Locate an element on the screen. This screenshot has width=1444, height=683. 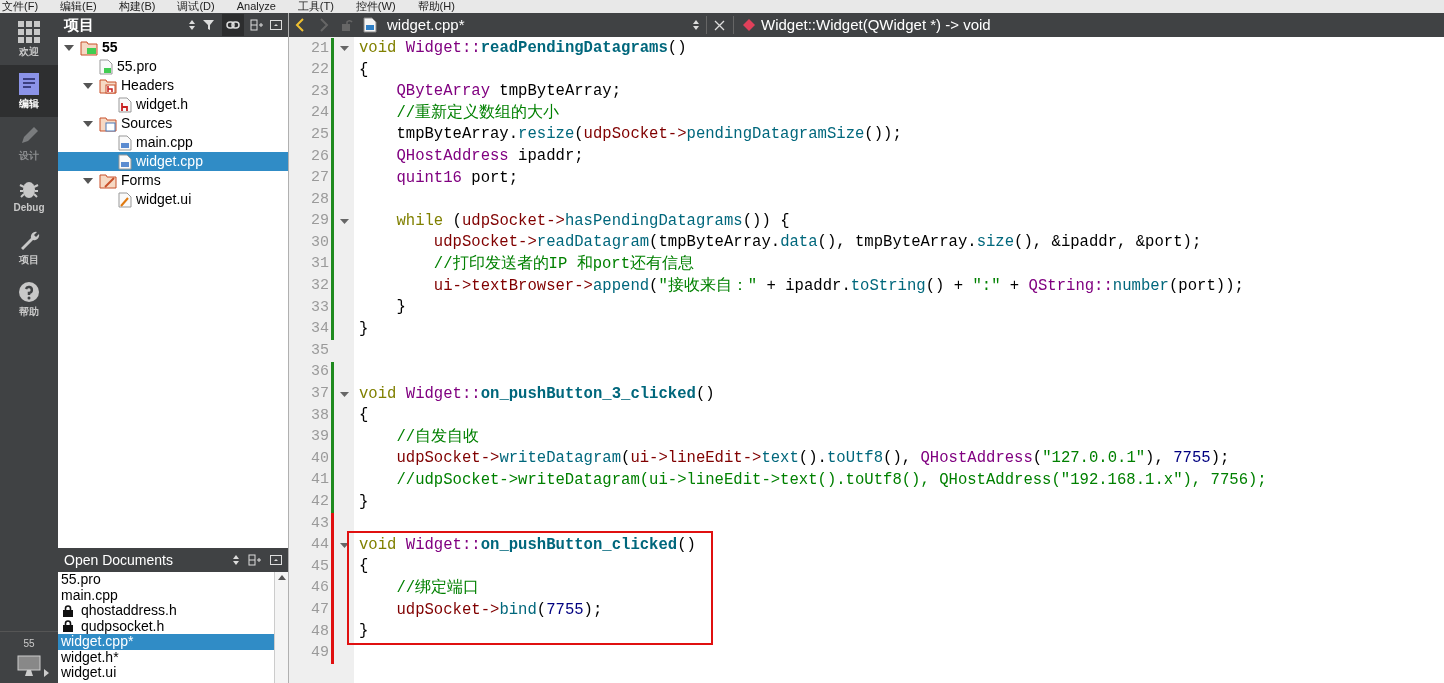
filter-icon is located at coordinates (209, 25).